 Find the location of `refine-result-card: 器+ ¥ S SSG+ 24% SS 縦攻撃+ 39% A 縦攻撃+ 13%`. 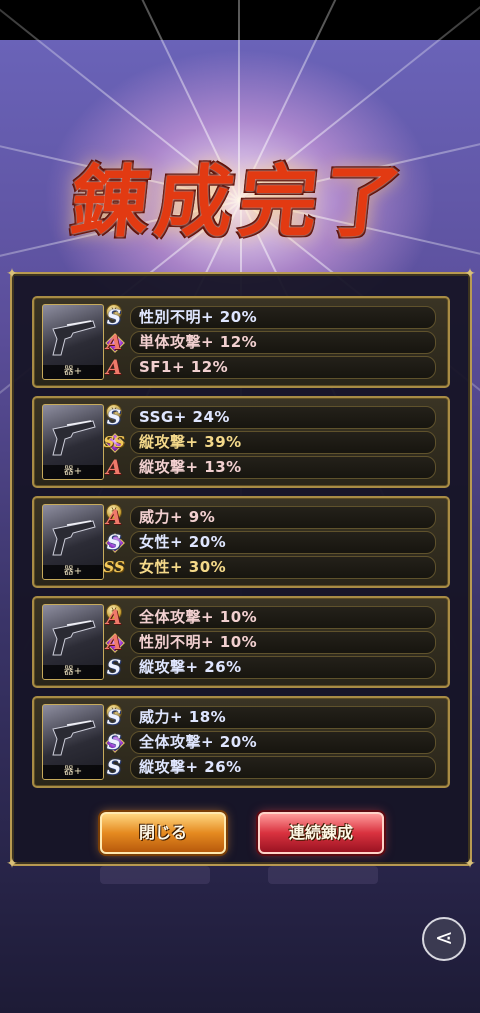

refine-result-card: 器+ ¥ S SSG+ 24% SS 縦攻撃+ 39% A 縦攻撃+ 13% is located at coordinates (241, 442).